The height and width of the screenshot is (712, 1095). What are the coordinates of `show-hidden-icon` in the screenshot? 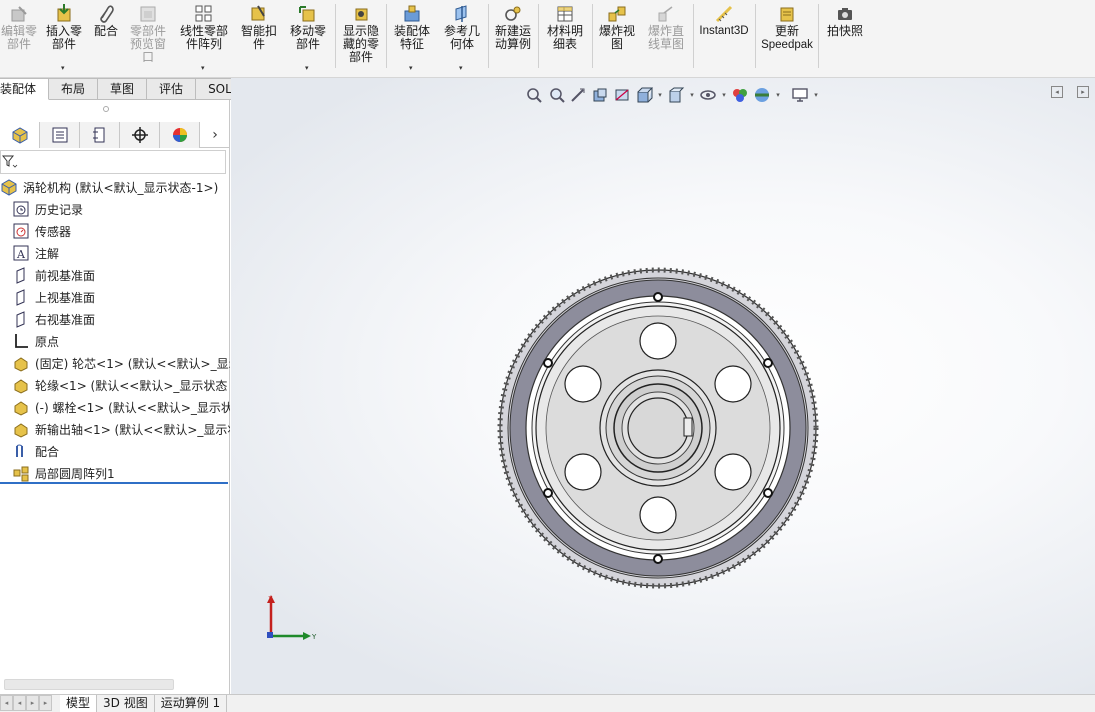 It's located at (361, 14).